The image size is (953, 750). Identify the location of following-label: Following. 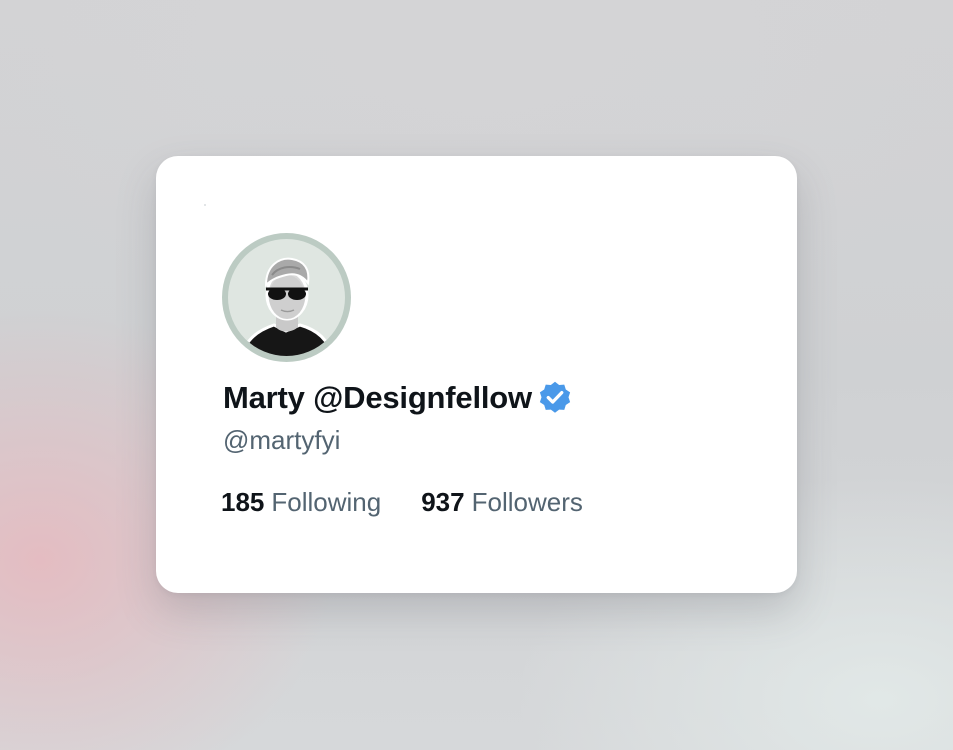
(326, 502).